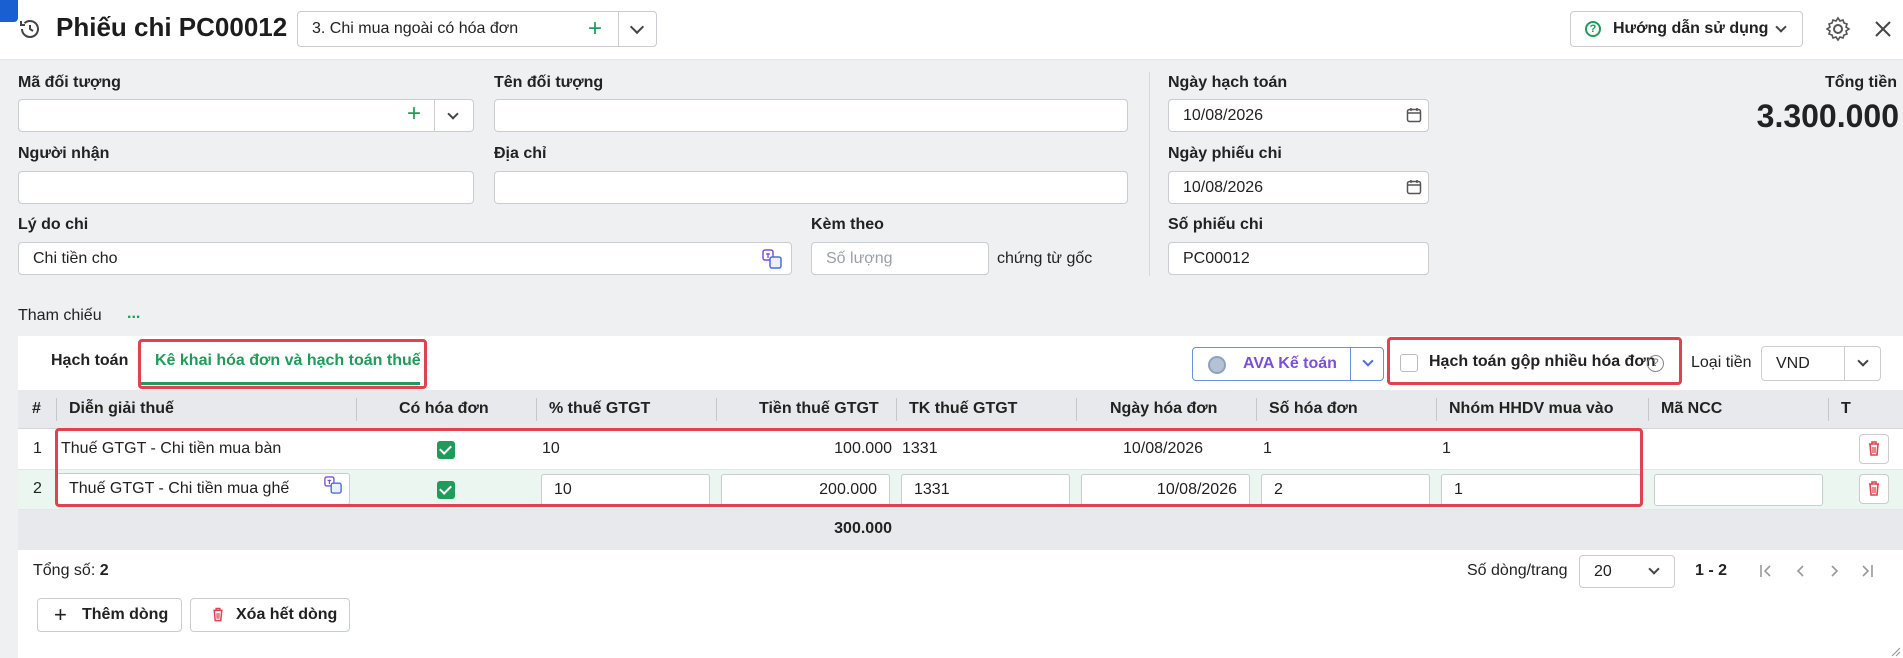  Describe the element at coordinates (9, 11) in the screenshot. I see `window-corner-mark` at that location.